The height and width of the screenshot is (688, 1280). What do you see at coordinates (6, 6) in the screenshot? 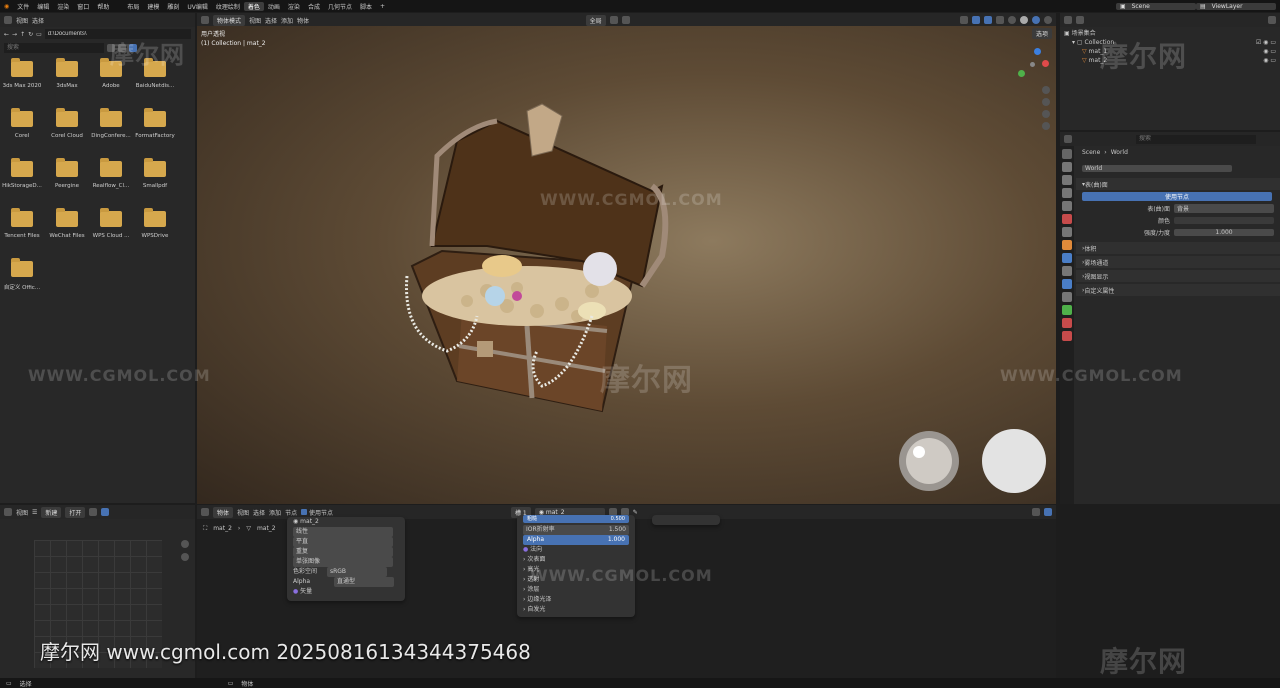
I see `blender-logo-icon: ◉` at bounding box center [6, 6].